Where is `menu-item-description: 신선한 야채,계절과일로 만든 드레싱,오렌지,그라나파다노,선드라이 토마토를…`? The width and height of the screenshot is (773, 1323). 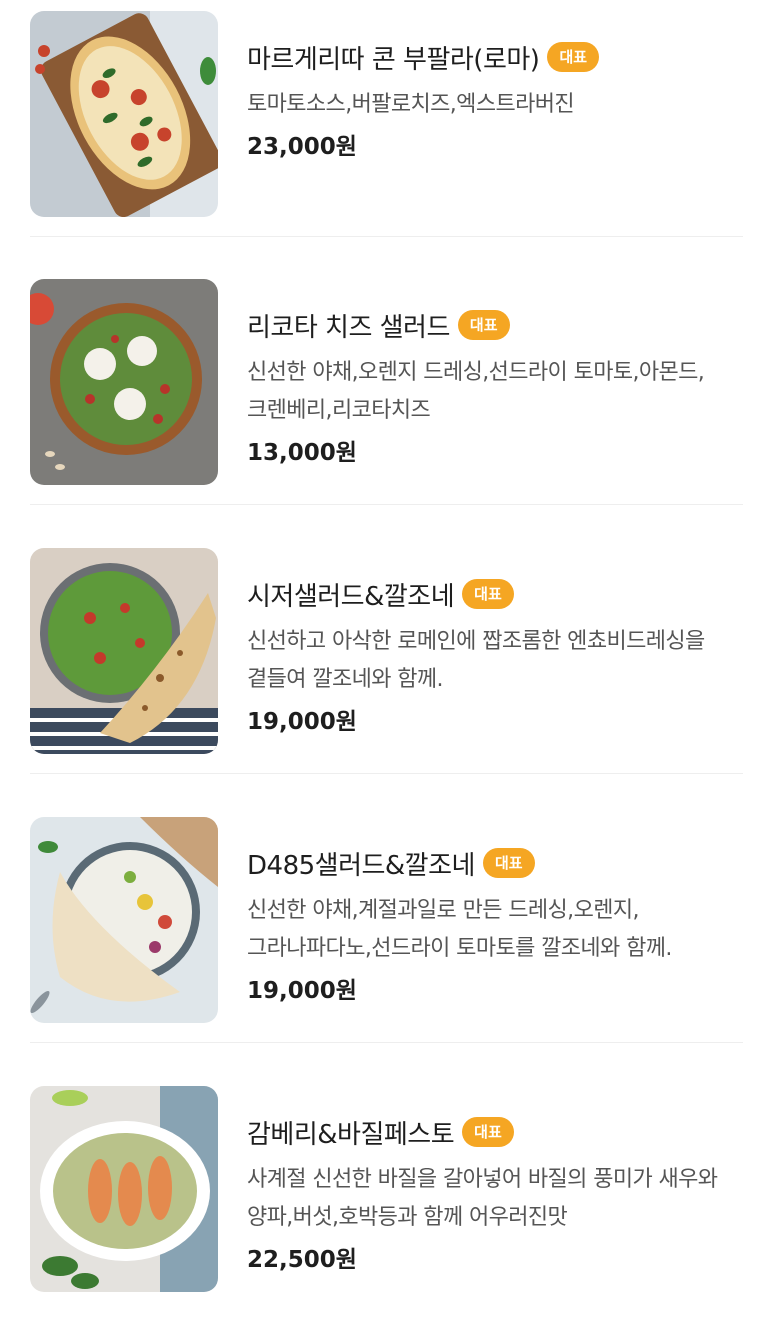
menu-item-description: 신선한 야채,계절과일로 만든 드레싱,오렌지,그라나파다노,선드라이 토마토를… is located at coordinates (459, 929).